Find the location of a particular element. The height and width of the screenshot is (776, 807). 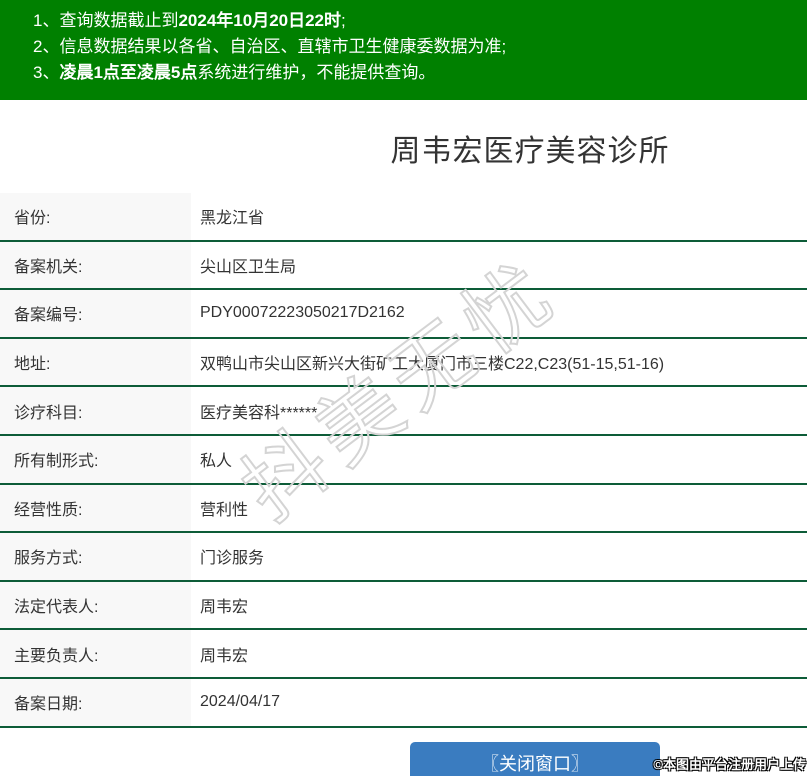

row-label: 经营性质: is located at coordinates (95, 508).